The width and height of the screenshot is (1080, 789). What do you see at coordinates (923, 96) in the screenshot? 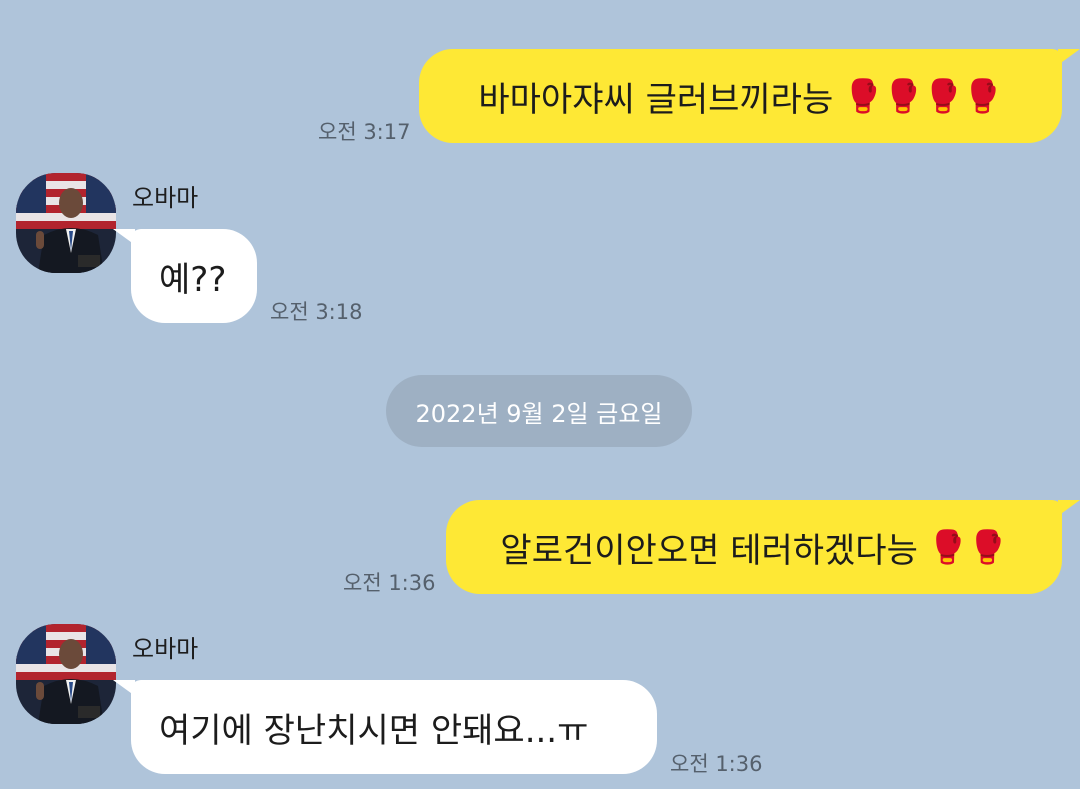
I see `boxing-glove-emoji: 🥊🥊🥊🥊` at bounding box center [923, 96].